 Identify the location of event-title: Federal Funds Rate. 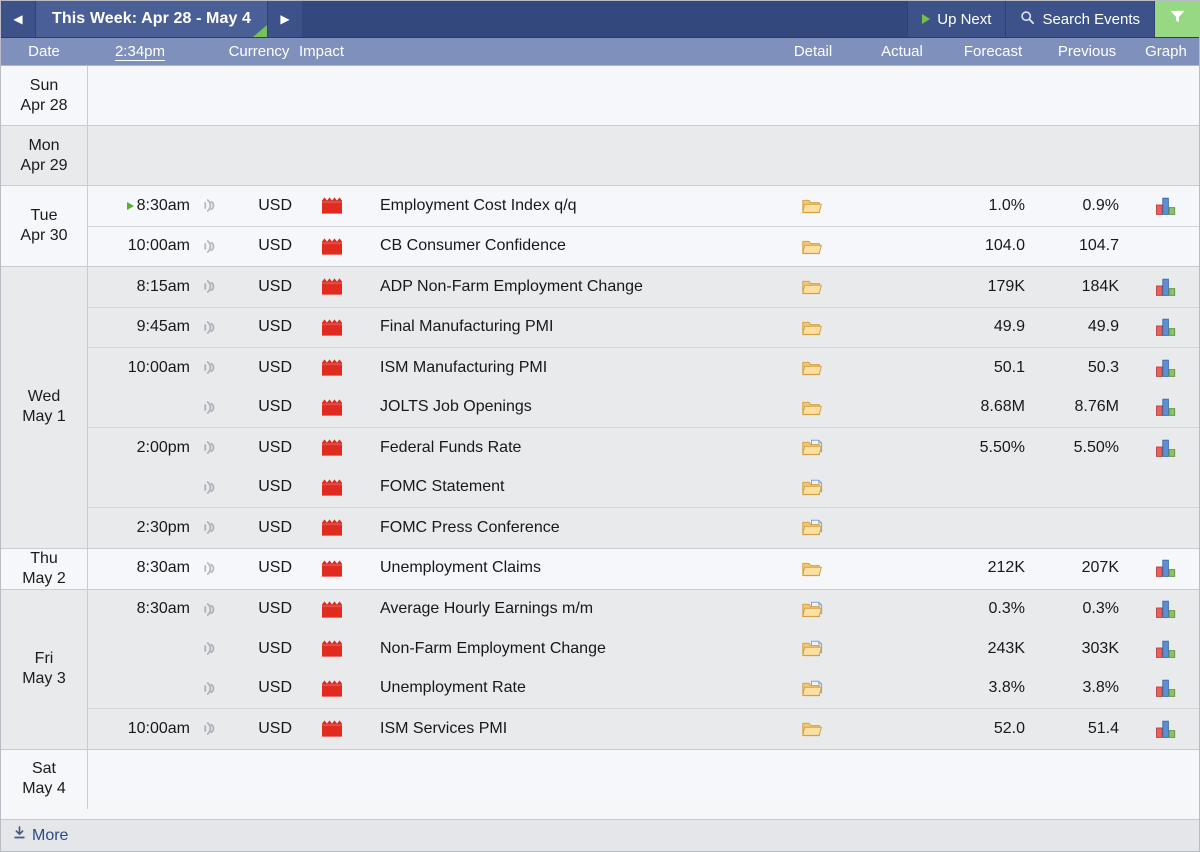
(569, 448).